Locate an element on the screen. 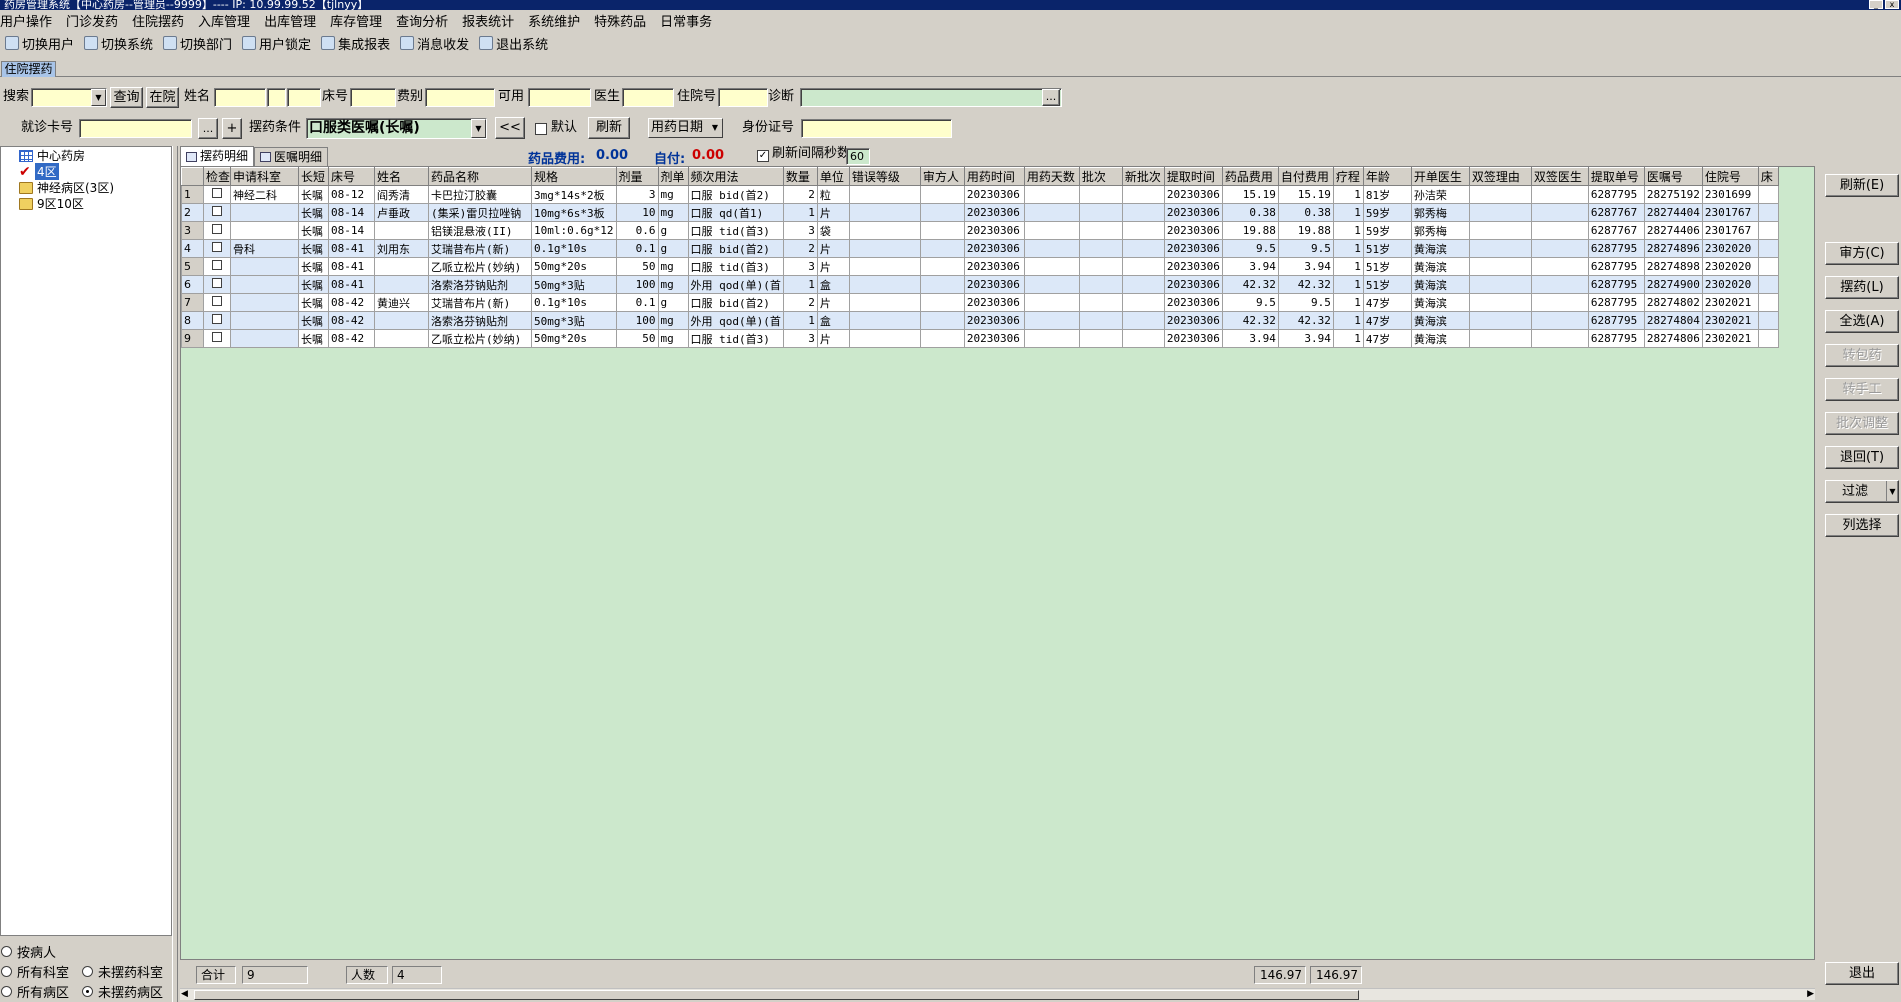  toolbar-button: 切换部门 is located at coordinates (197, 43).